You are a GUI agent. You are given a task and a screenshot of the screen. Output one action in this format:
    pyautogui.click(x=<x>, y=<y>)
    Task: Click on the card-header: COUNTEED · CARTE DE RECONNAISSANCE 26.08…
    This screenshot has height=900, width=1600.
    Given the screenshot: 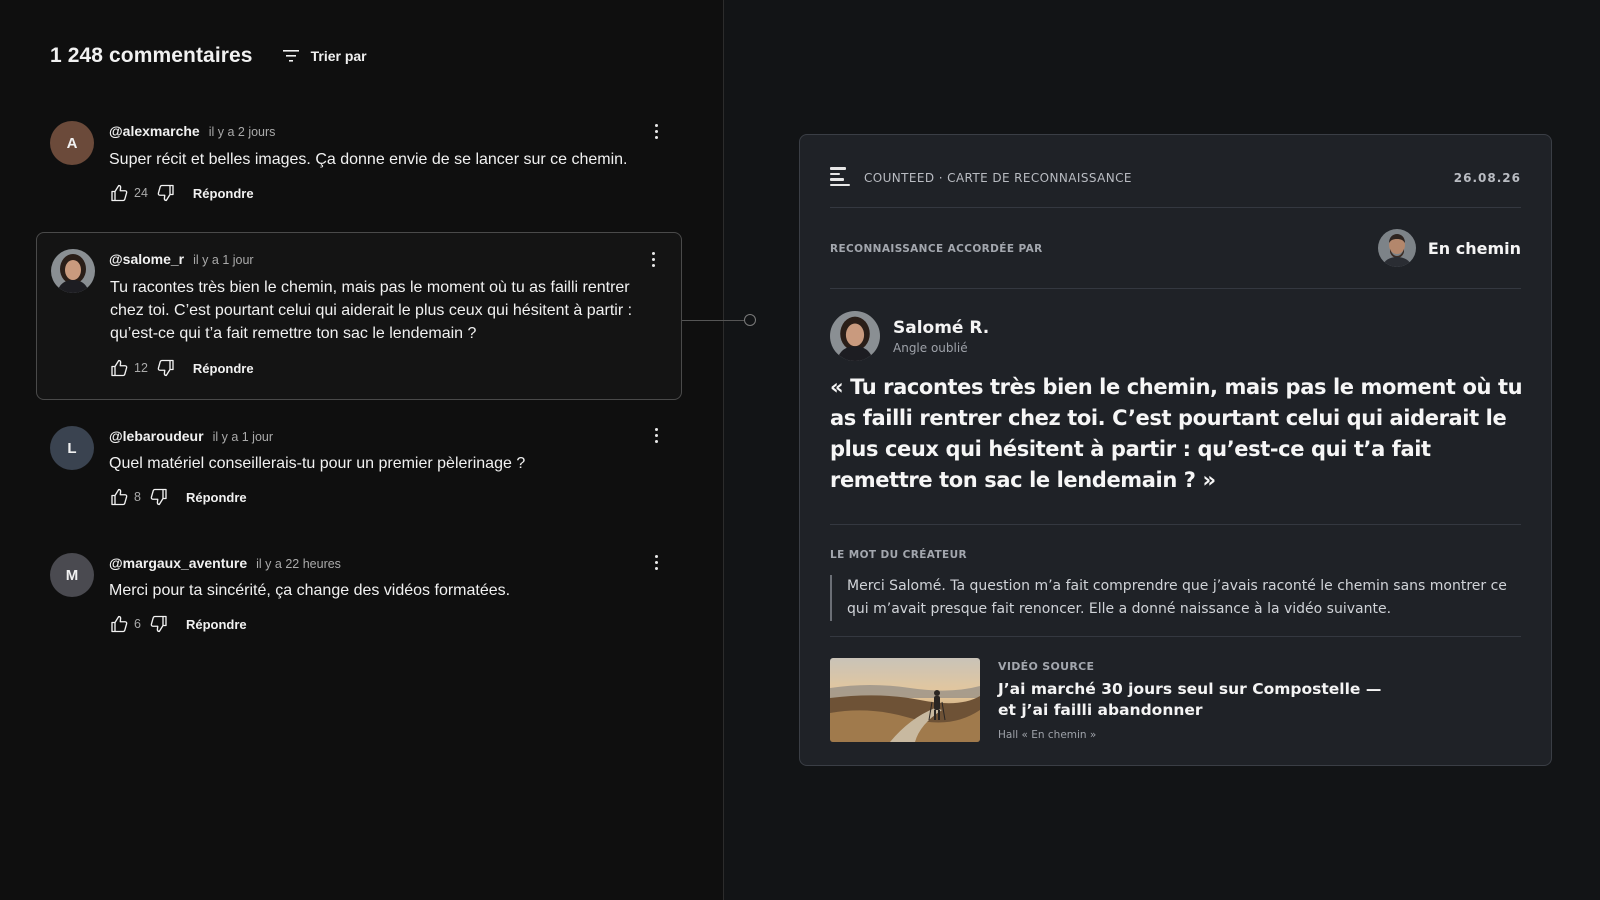 What is the action you would take?
    pyautogui.click(x=1175, y=178)
    